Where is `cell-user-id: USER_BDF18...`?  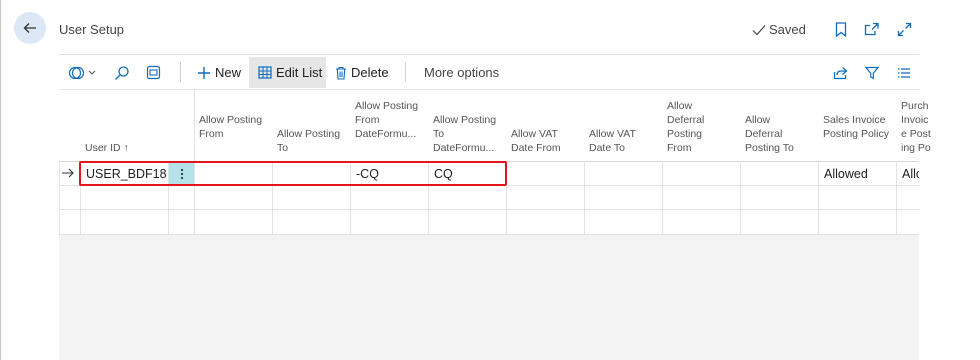 cell-user-id: USER_BDF18... is located at coordinates (126, 174).